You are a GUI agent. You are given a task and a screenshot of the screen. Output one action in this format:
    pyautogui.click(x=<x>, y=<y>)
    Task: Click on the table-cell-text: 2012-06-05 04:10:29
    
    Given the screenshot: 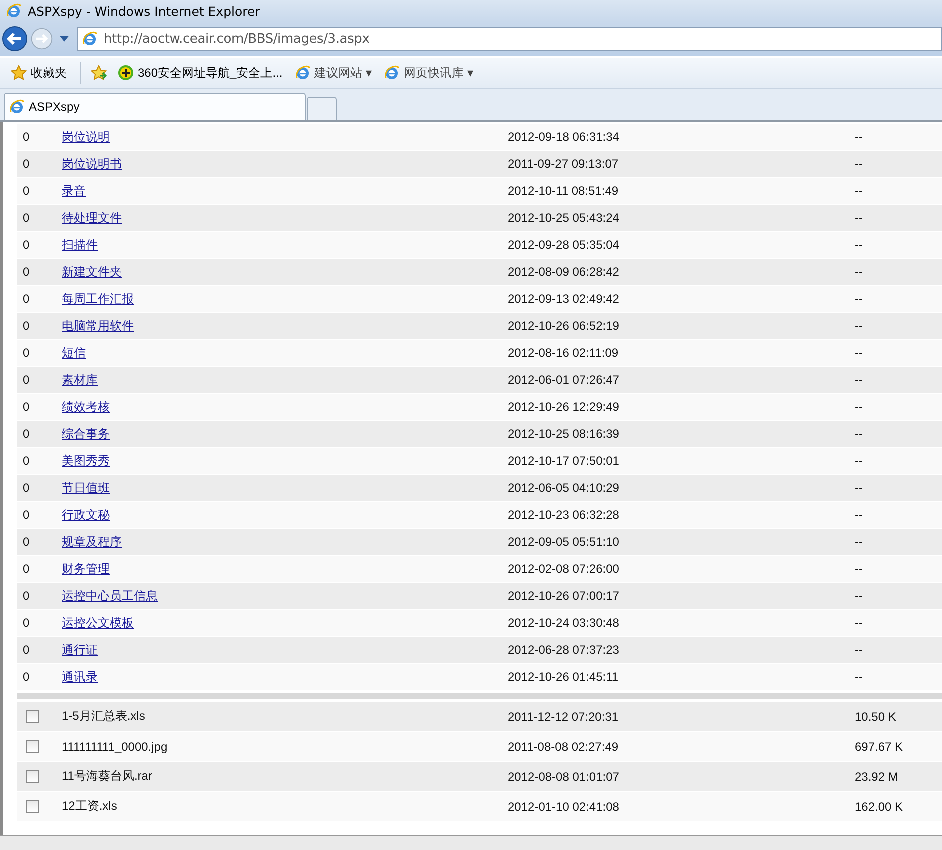 What is the action you would take?
    pyautogui.click(x=564, y=488)
    